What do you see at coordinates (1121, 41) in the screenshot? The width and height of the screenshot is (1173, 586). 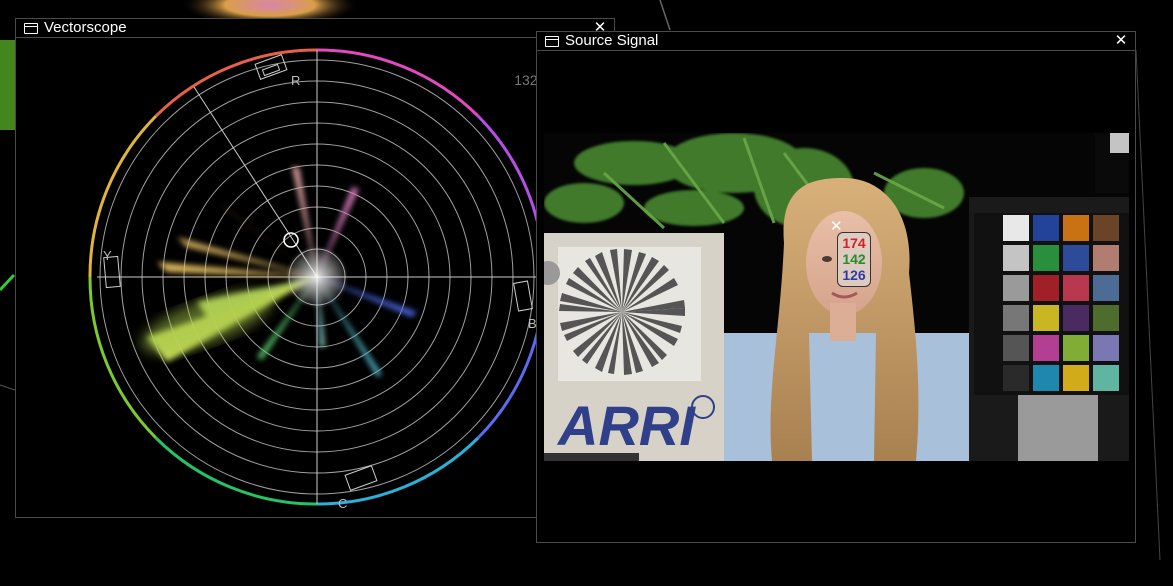 I see `source-signal-close-button: ✕` at bounding box center [1121, 41].